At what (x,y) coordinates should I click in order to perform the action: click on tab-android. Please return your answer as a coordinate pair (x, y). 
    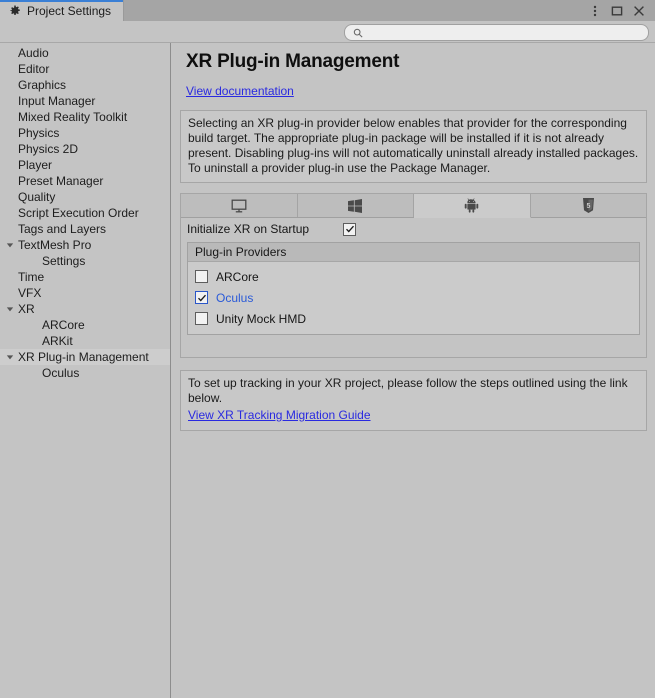
    Looking at the image, I should click on (472, 206).